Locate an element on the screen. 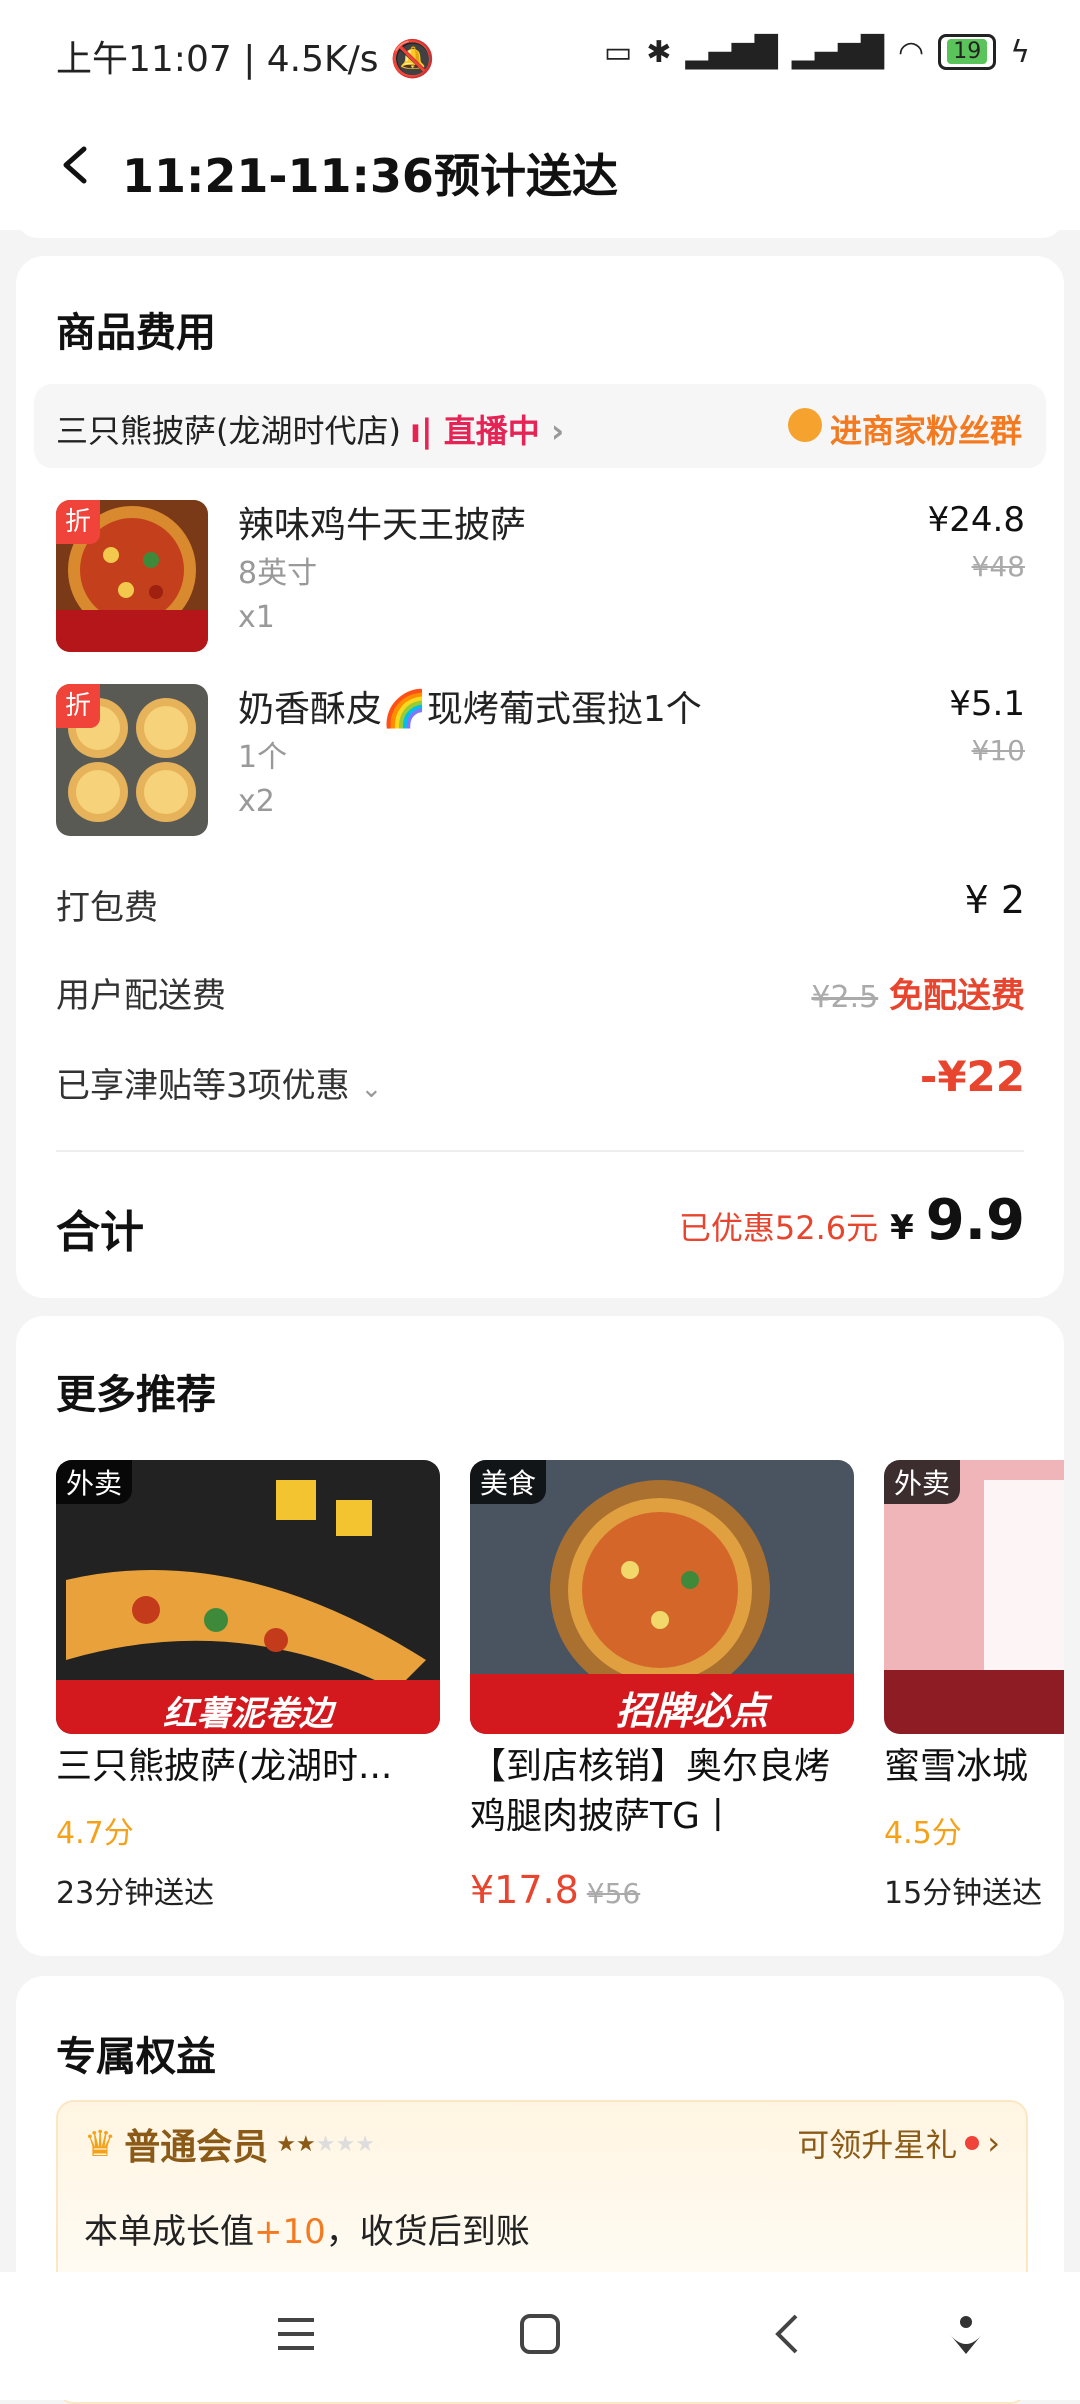  system-nav-bar is located at coordinates (540, 2336).